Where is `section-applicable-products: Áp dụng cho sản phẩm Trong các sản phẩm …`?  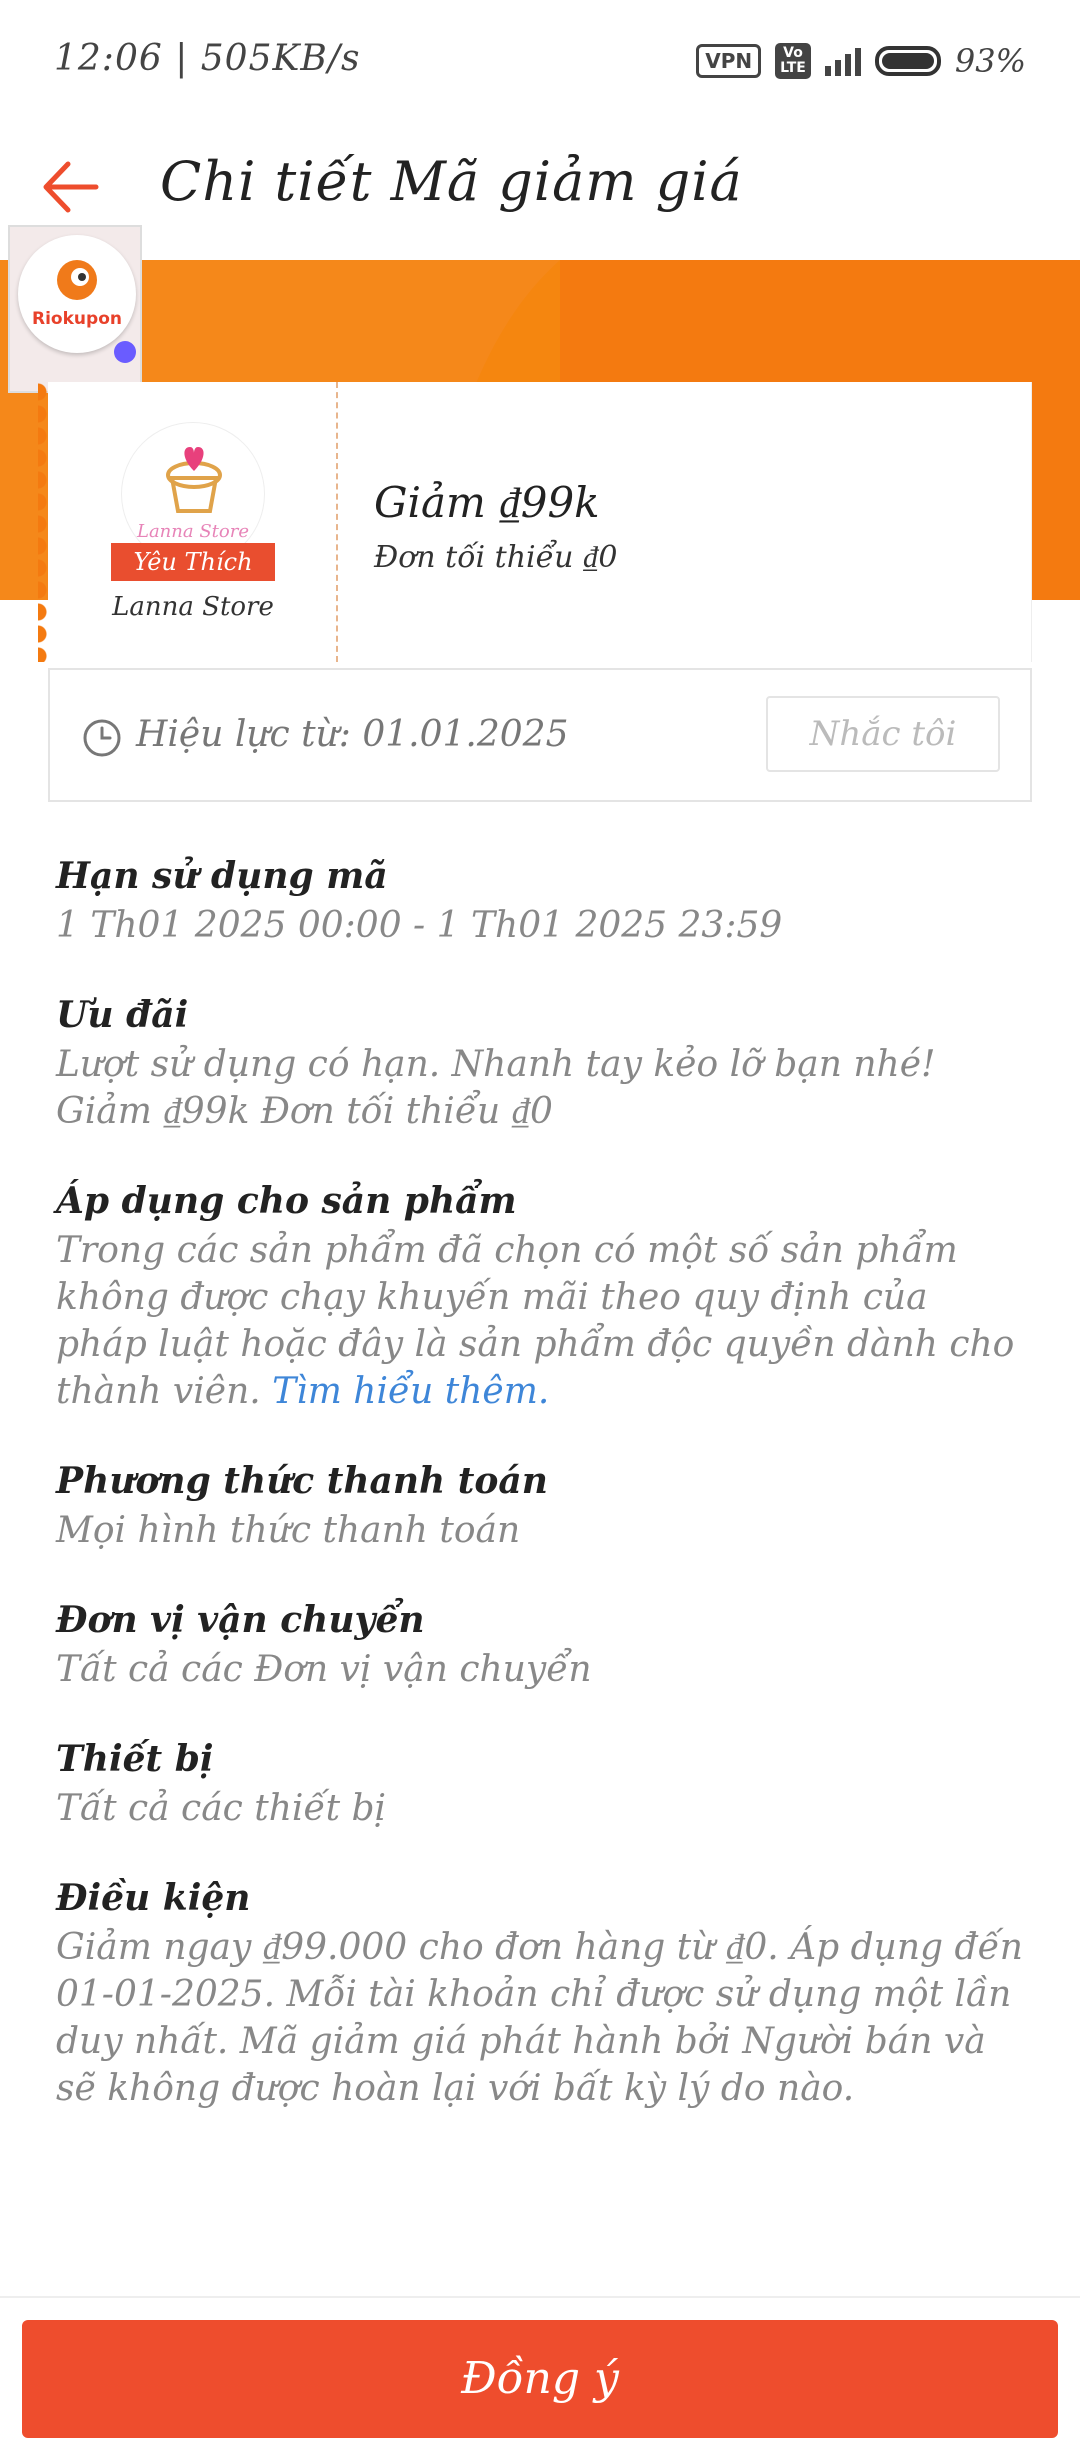
section-applicable-products: Áp dụng cho sản phẩm Trong các sản phẩm … is located at coordinates (540, 1295).